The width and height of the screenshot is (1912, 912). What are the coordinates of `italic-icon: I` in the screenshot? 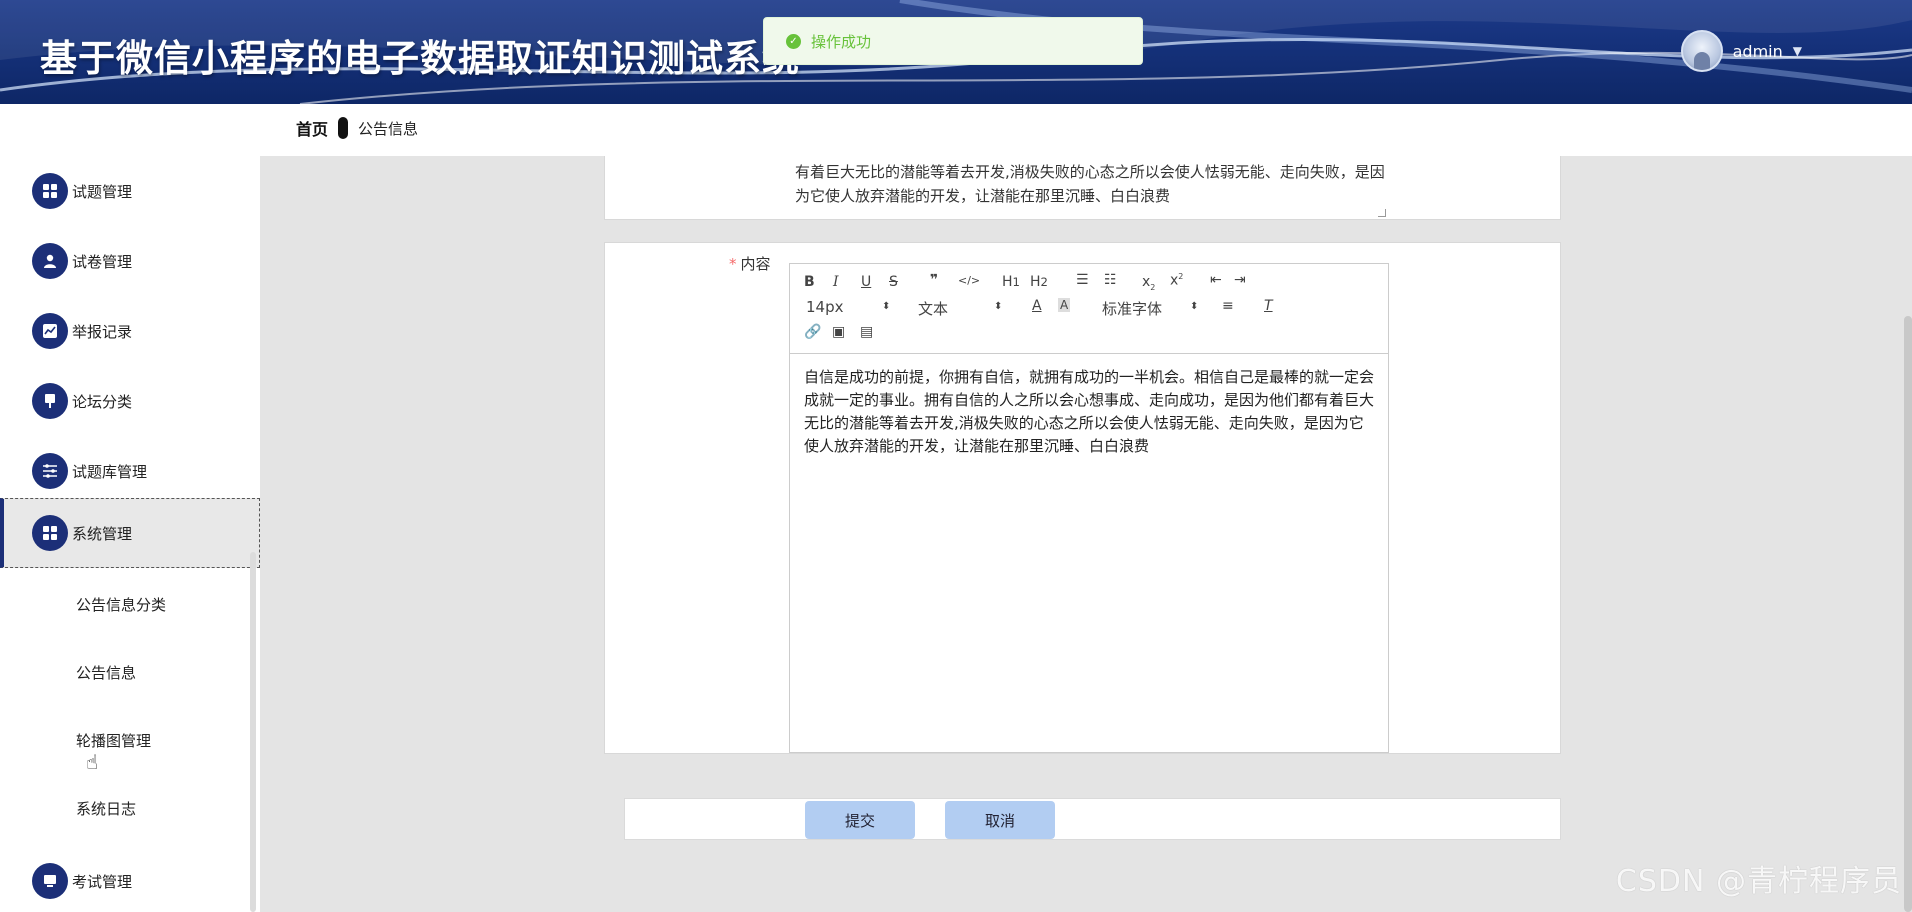 It's located at (836, 282).